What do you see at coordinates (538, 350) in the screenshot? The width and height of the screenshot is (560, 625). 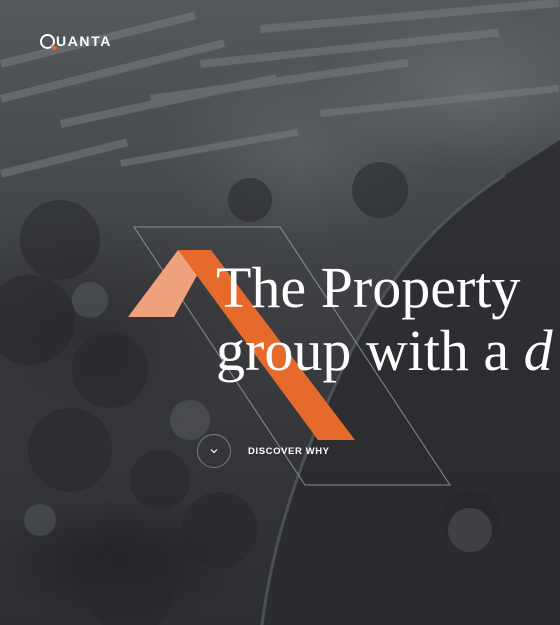 I see `headline-emphasis: d` at bounding box center [538, 350].